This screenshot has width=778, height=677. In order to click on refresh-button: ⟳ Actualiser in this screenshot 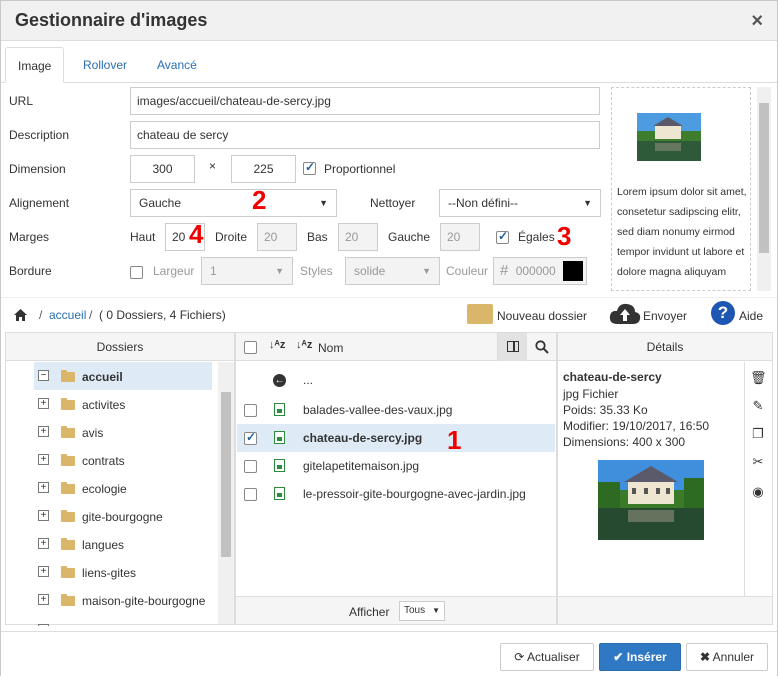, I will do `click(547, 657)`.